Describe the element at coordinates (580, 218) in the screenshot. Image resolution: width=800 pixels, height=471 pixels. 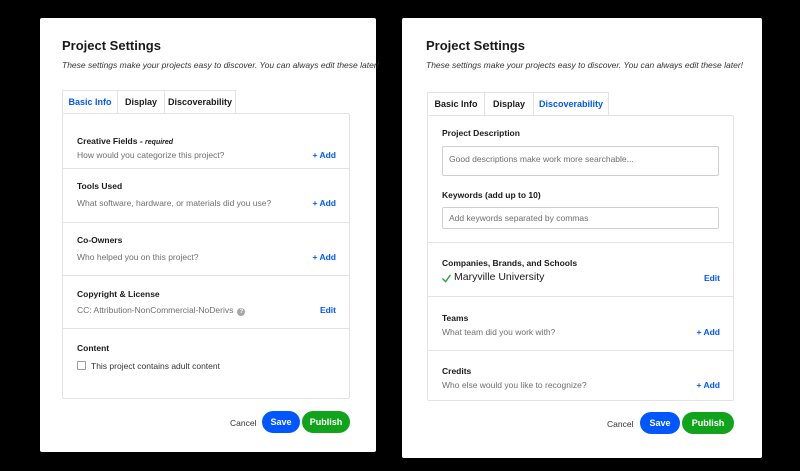
I see `keywords-input` at that location.